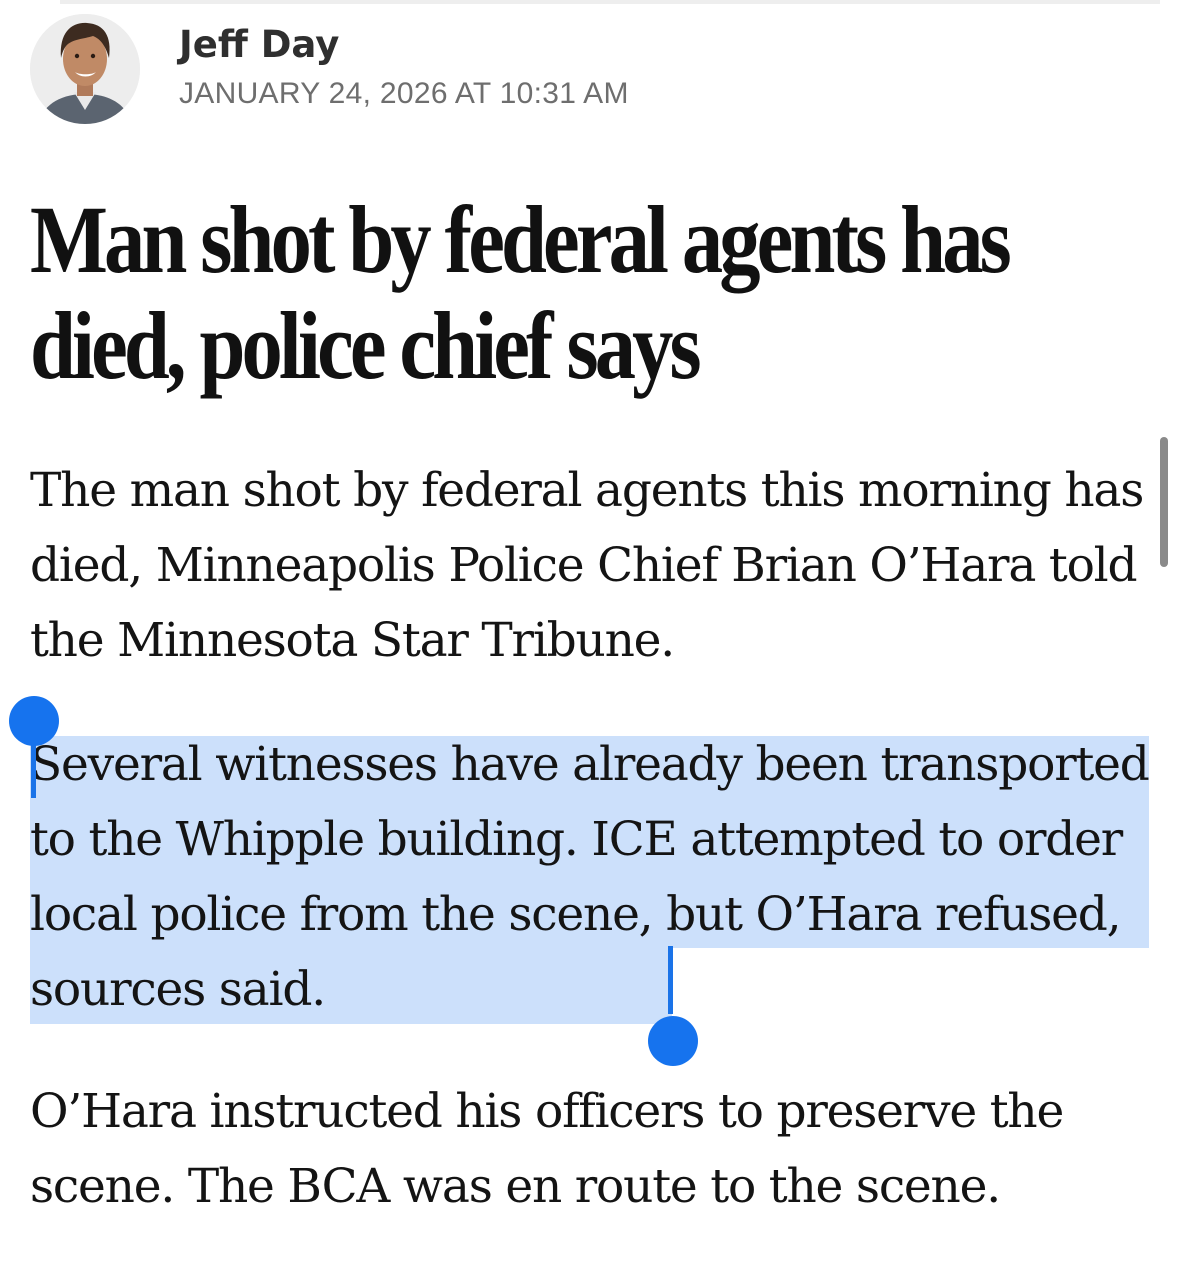 This screenshot has height=1261, width=1179. I want to click on vertical-scrollbar, so click(1164, 502).